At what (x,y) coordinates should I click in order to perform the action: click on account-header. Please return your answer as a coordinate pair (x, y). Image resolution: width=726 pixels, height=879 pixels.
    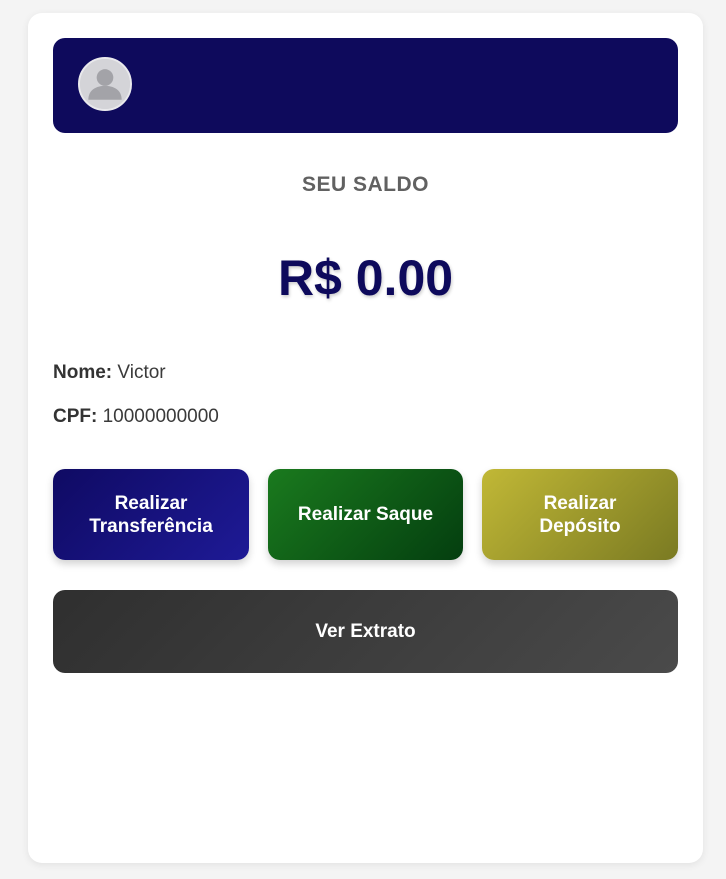
    Looking at the image, I should click on (365, 85).